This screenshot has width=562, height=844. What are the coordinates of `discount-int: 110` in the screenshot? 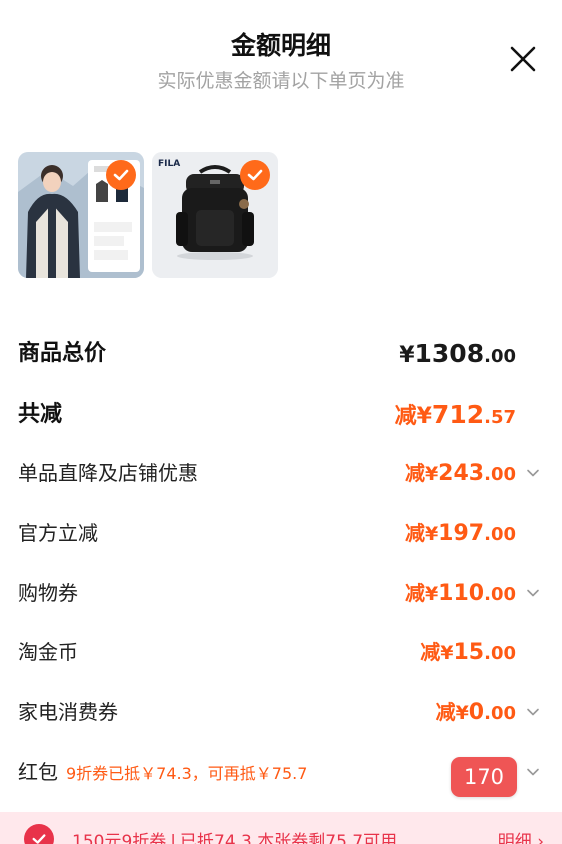 It's located at (461, 593).